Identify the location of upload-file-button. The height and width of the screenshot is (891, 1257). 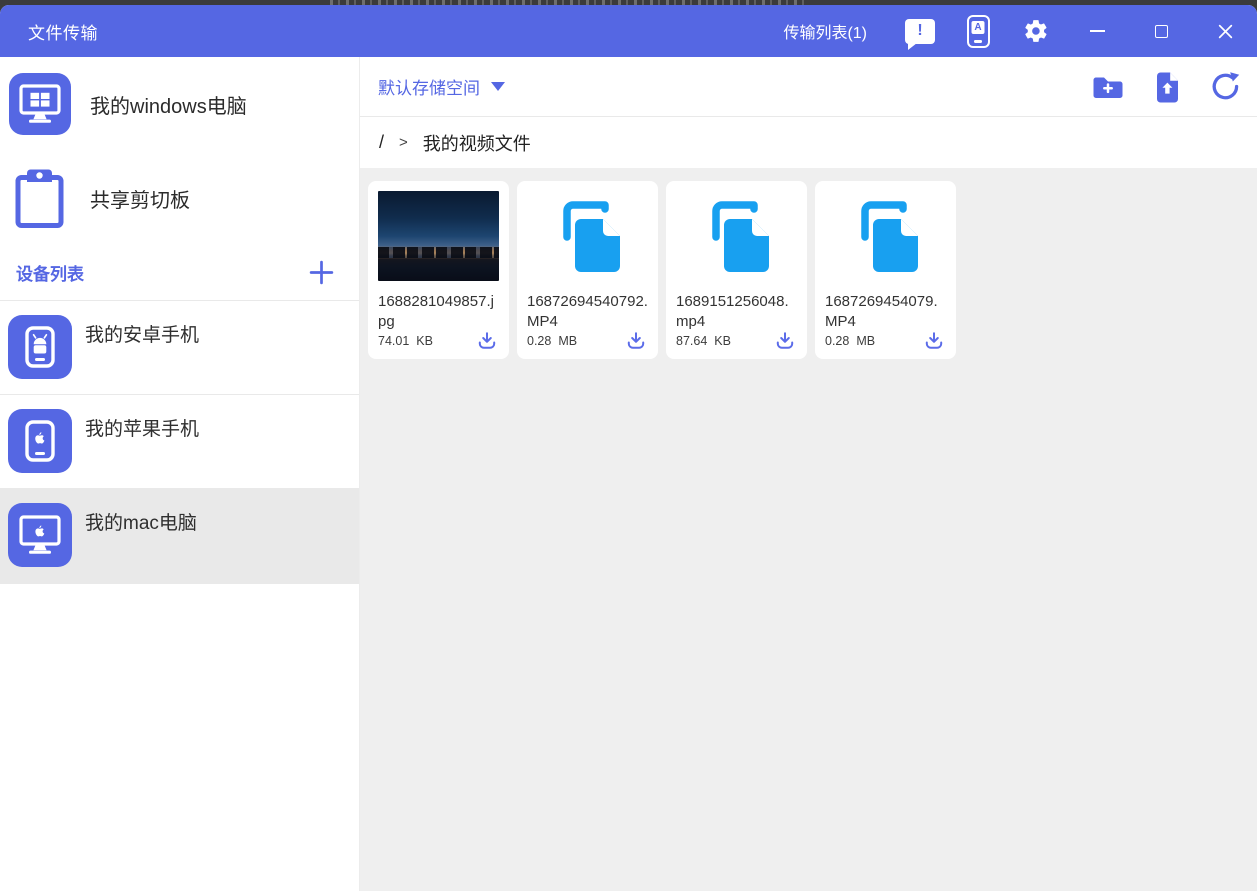
(1167, 86).